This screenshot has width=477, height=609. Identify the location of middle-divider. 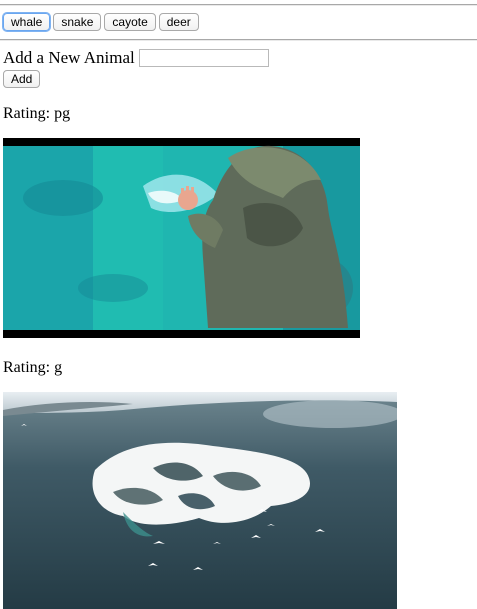
(238, 40).